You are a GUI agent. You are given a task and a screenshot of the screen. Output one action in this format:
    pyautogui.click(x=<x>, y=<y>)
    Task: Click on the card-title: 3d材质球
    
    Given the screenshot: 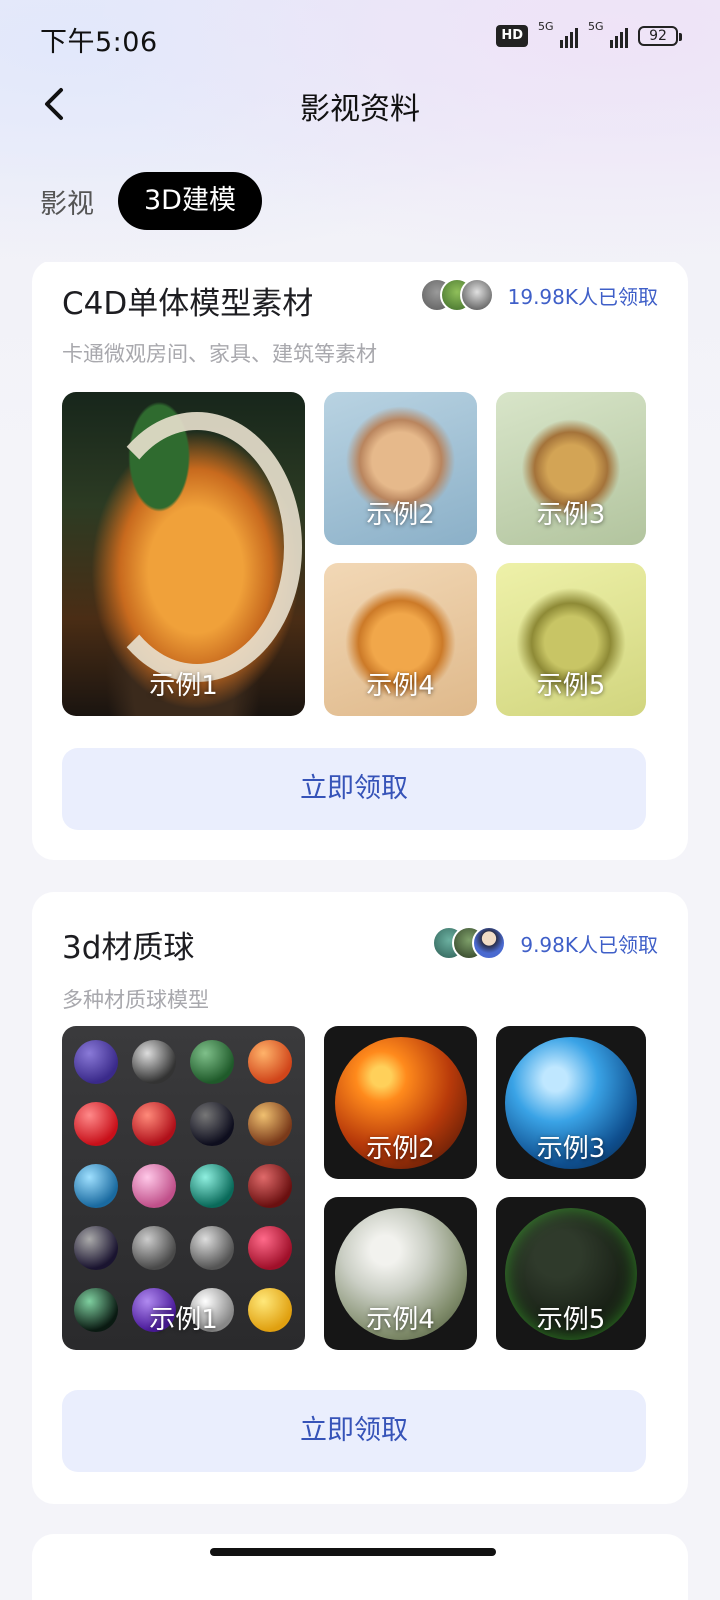 What is the action you would take?
    pyautogui.click(x=128, y=948)
    